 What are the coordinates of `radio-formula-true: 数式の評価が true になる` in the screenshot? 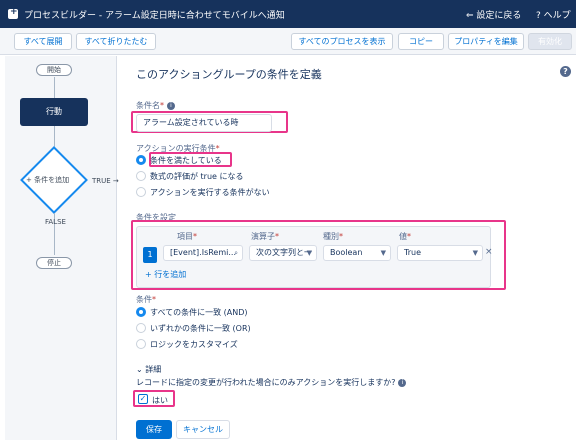 It's located at (190, 176).